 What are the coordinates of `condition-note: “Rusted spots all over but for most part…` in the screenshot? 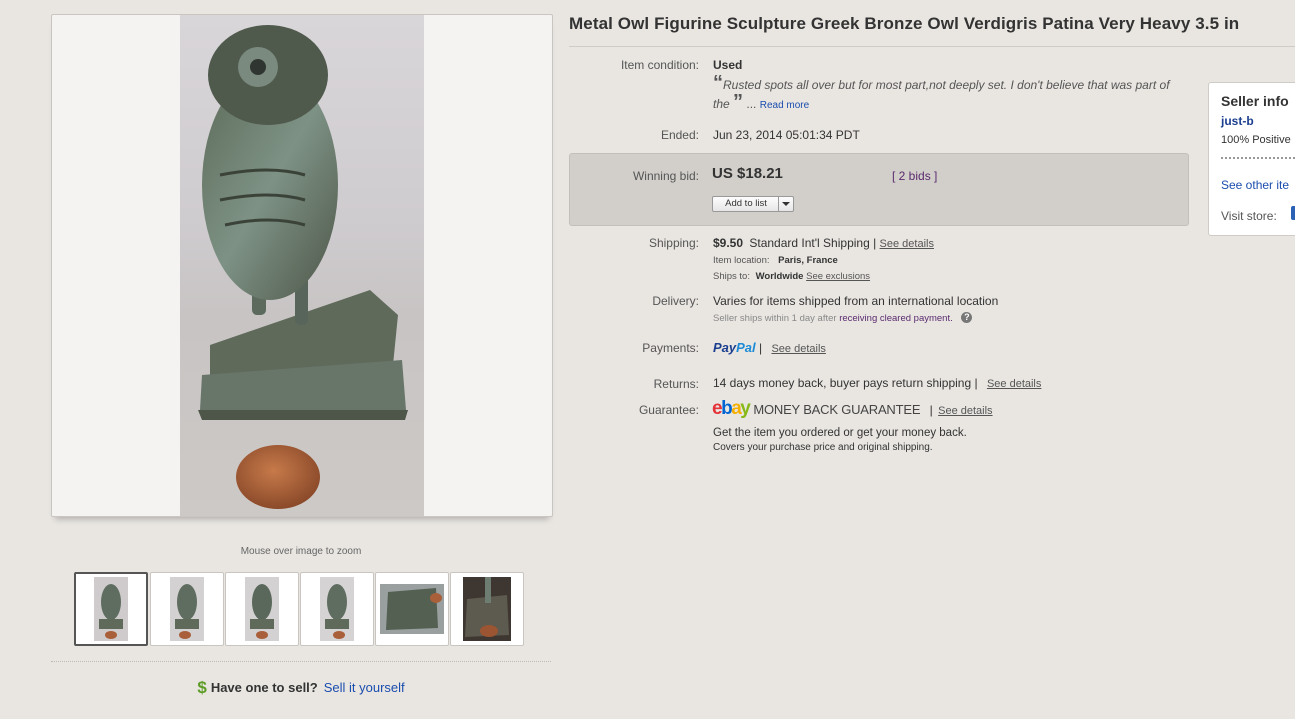 It's located at (948, 94).